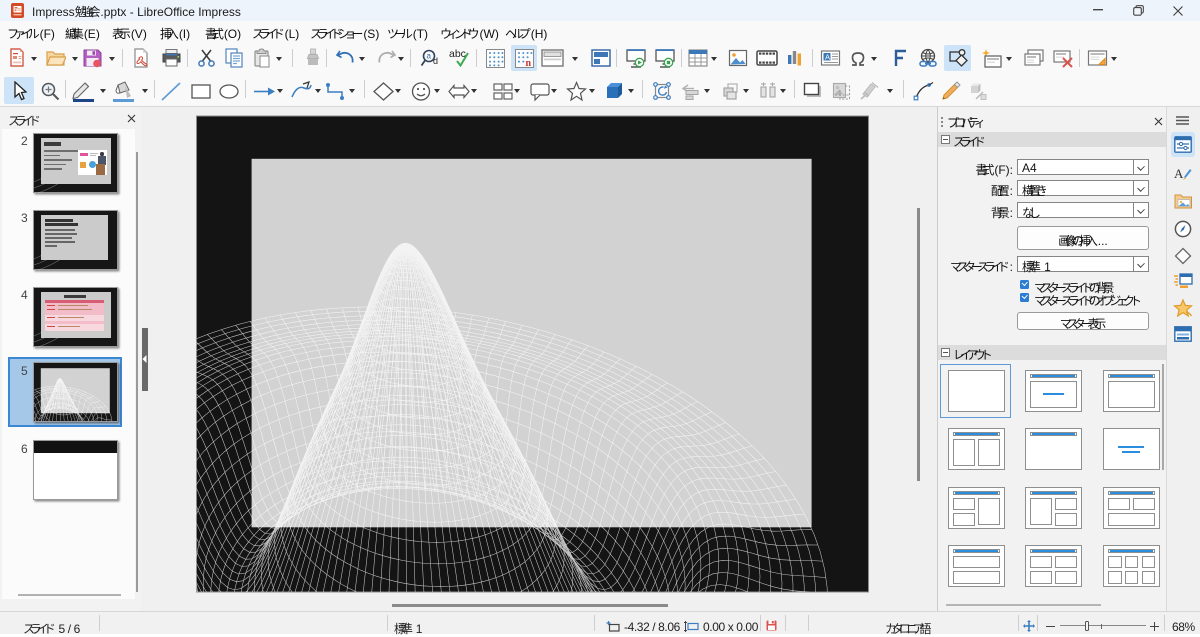 The height and width of the screenshot is (637, 1200). Describe the element at coordinates (529, 63) in the screenshot. I see `svg-text: n` at that location.